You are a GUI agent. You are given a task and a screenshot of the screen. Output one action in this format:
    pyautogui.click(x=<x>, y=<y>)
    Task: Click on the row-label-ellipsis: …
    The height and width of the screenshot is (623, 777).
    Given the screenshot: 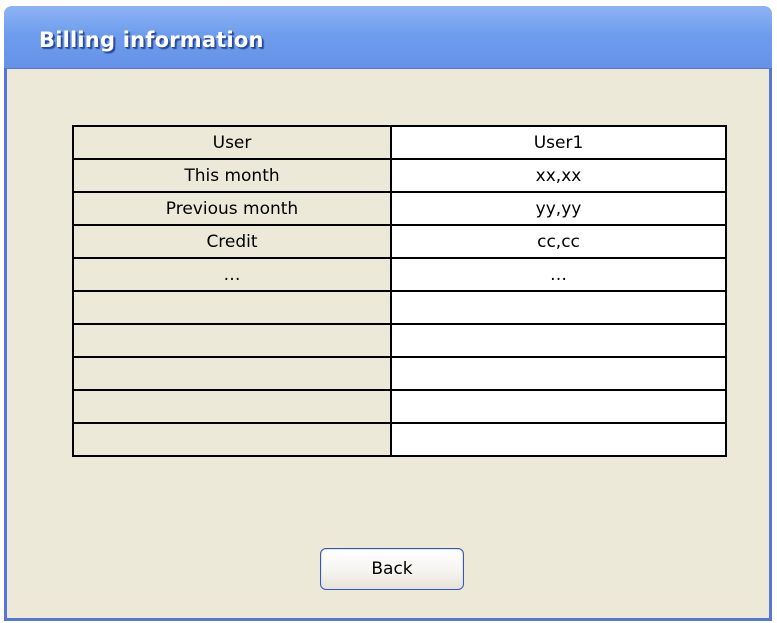 What is the action you would take?
    pyautogui.click(x=232, y=274)
    